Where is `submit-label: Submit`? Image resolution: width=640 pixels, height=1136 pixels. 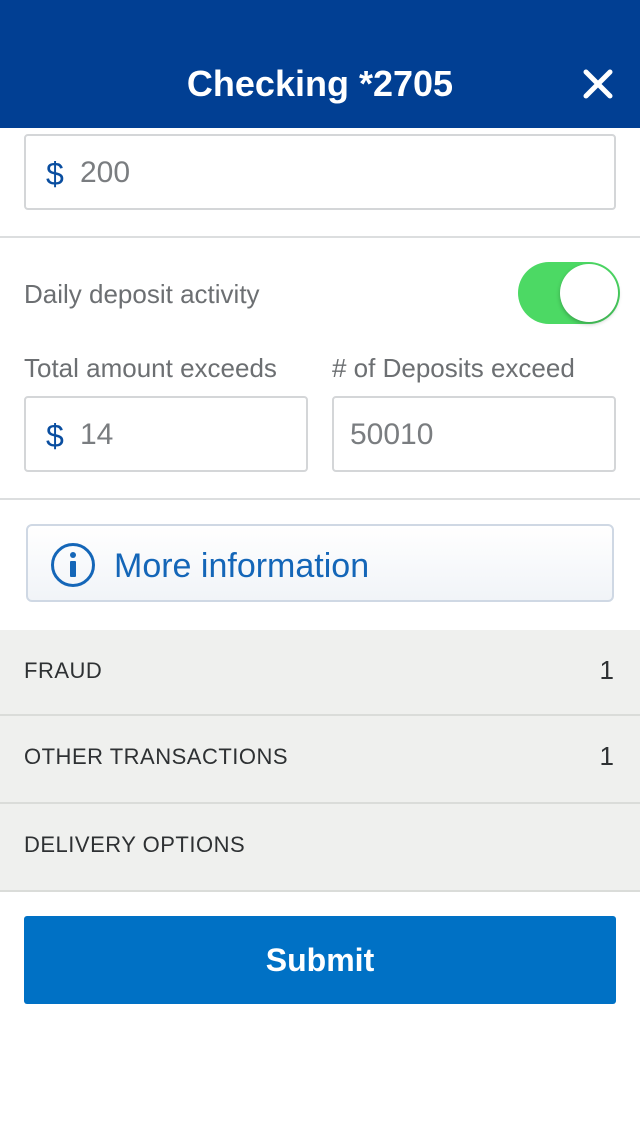
submit-label: Submit is located at coordinates (320, 960).